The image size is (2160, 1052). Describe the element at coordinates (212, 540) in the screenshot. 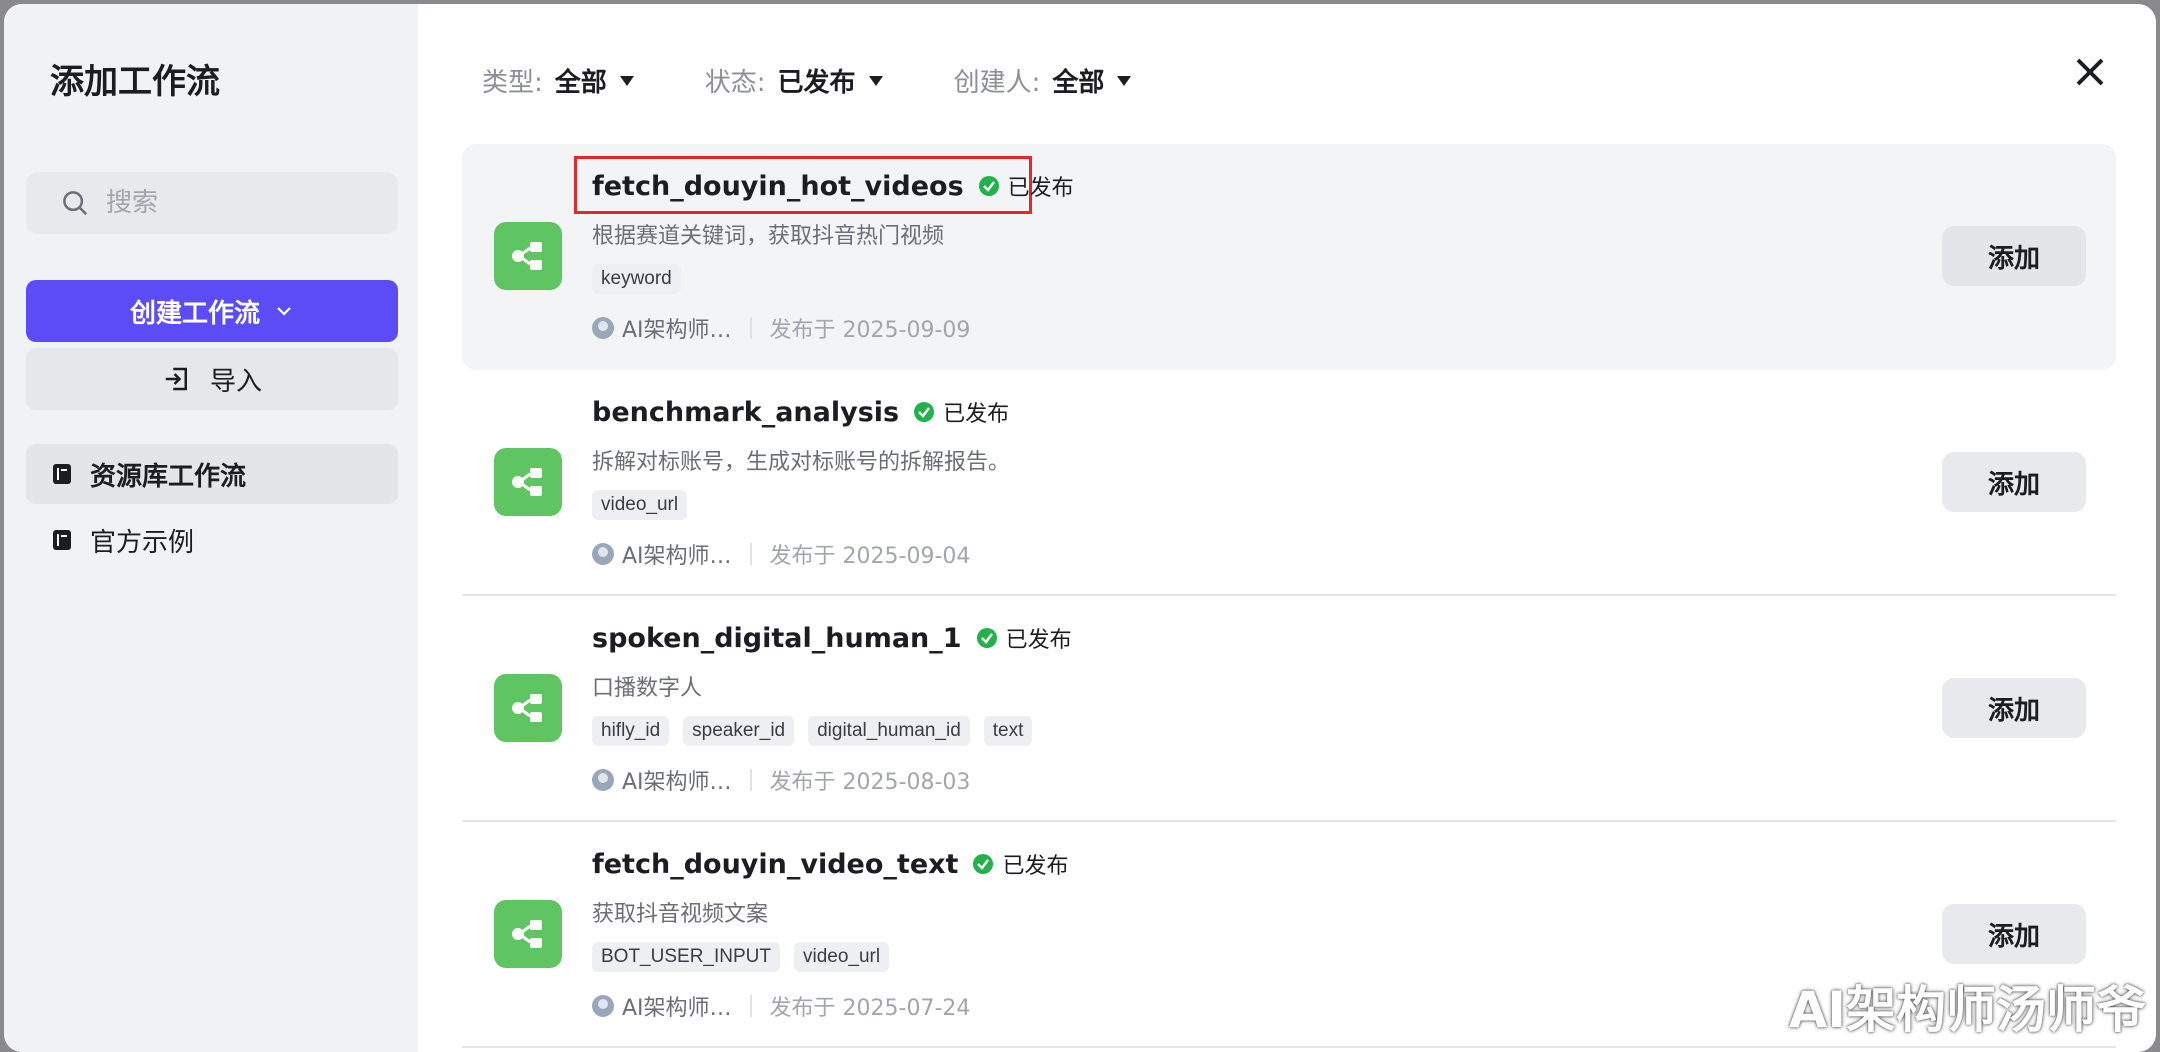

I see `nav-item-official-examples: 官方示例` at that location.